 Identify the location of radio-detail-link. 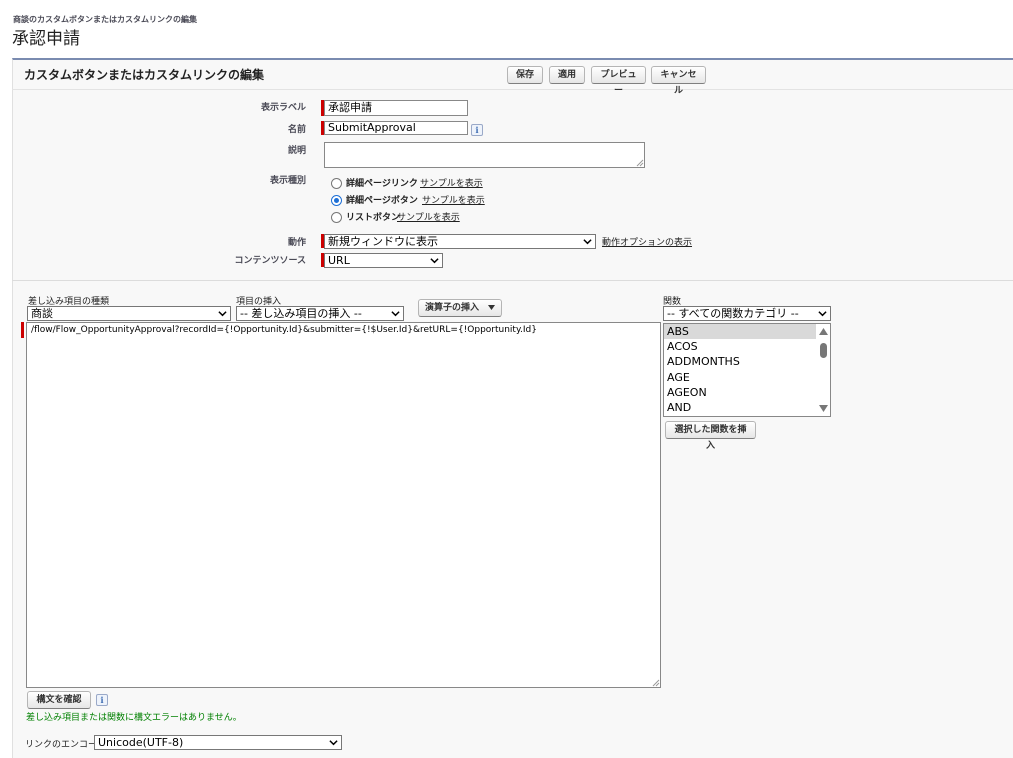
(336, 183).